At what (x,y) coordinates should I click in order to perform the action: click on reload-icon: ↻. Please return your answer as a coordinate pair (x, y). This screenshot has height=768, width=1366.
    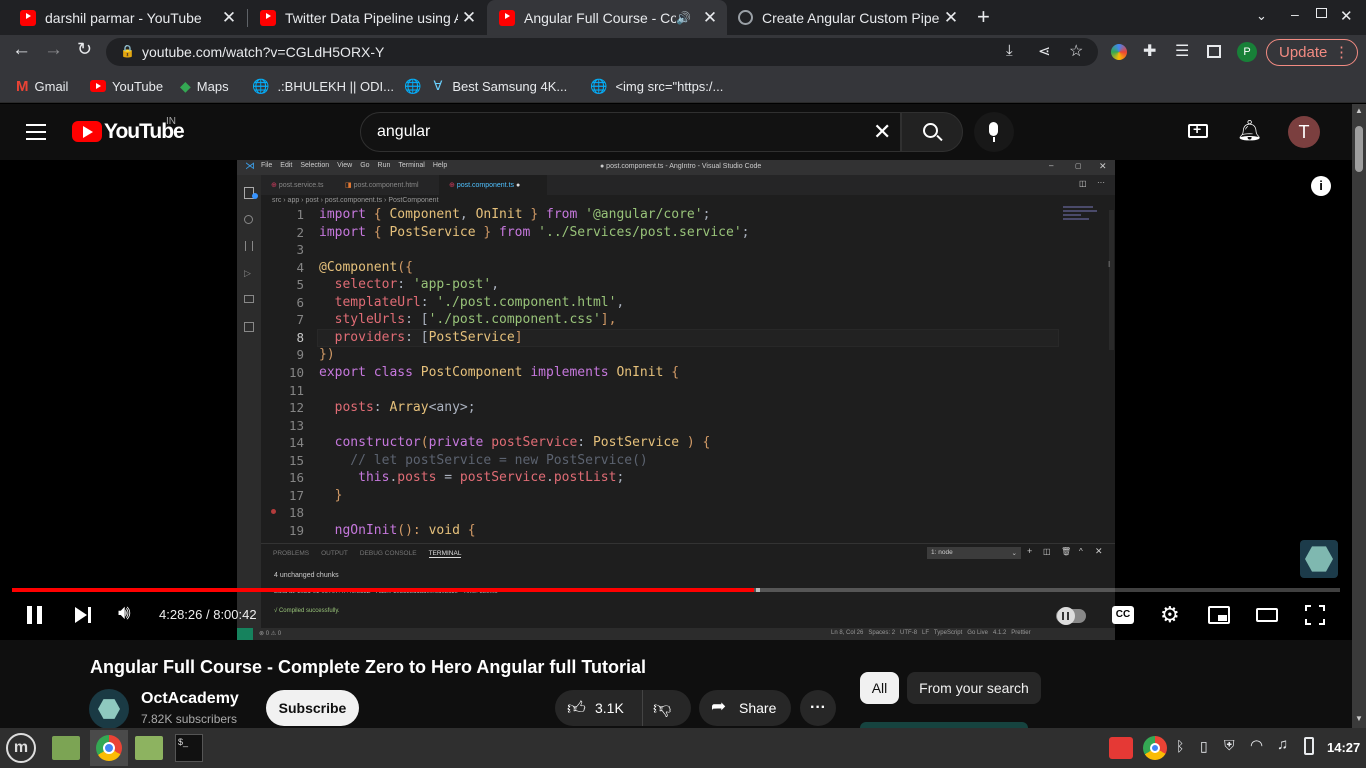
    Looking at the image, I should click on (84, 49).